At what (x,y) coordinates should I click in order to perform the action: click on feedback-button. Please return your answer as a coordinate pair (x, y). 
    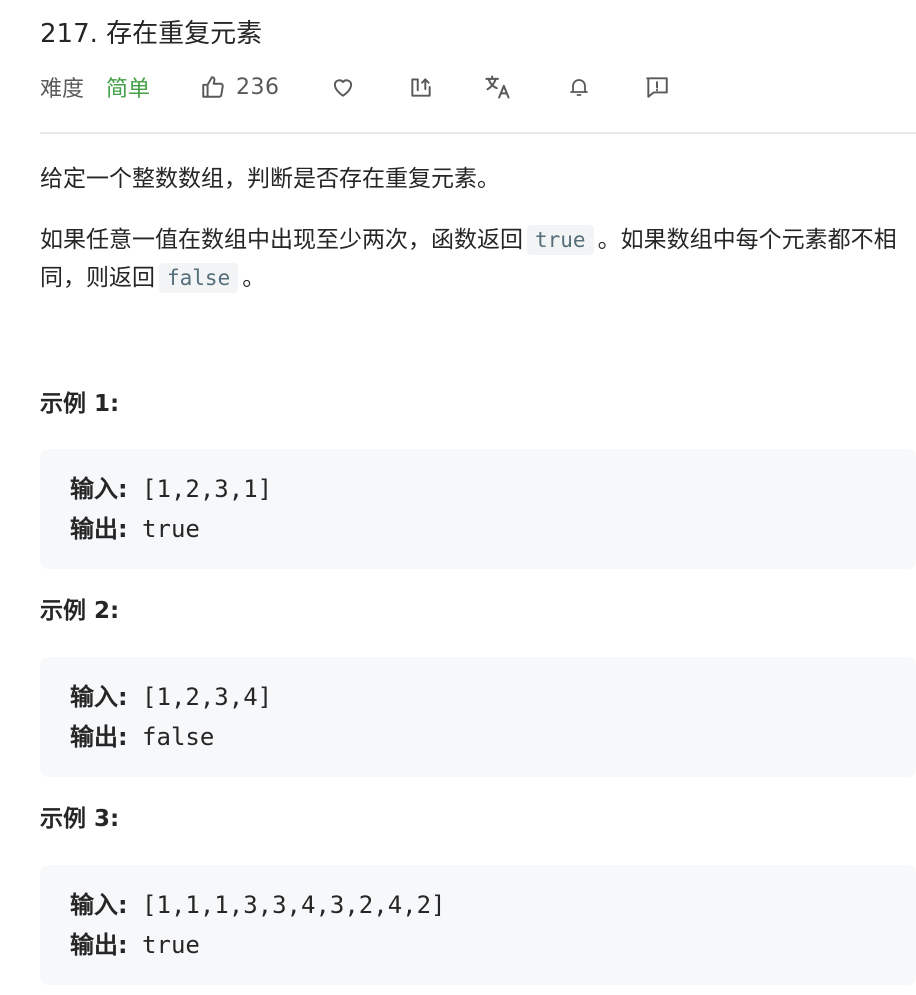
    Looking at the image, I should click on (657, 87).